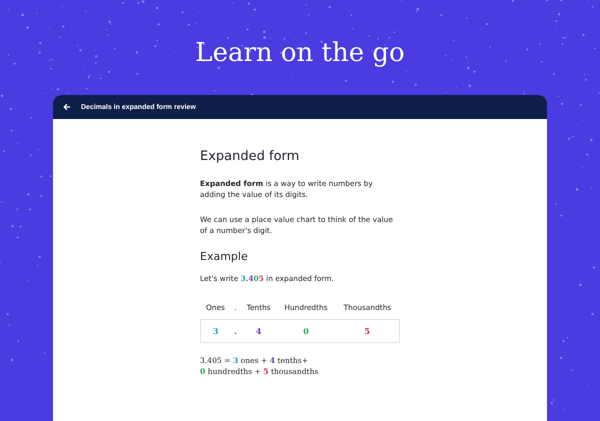 This screenshot has height=421, width=600. What do you see at coordinates (306, 330) in the screenshot?
I see `table-cell: 0` at bounding box center [306, 330].